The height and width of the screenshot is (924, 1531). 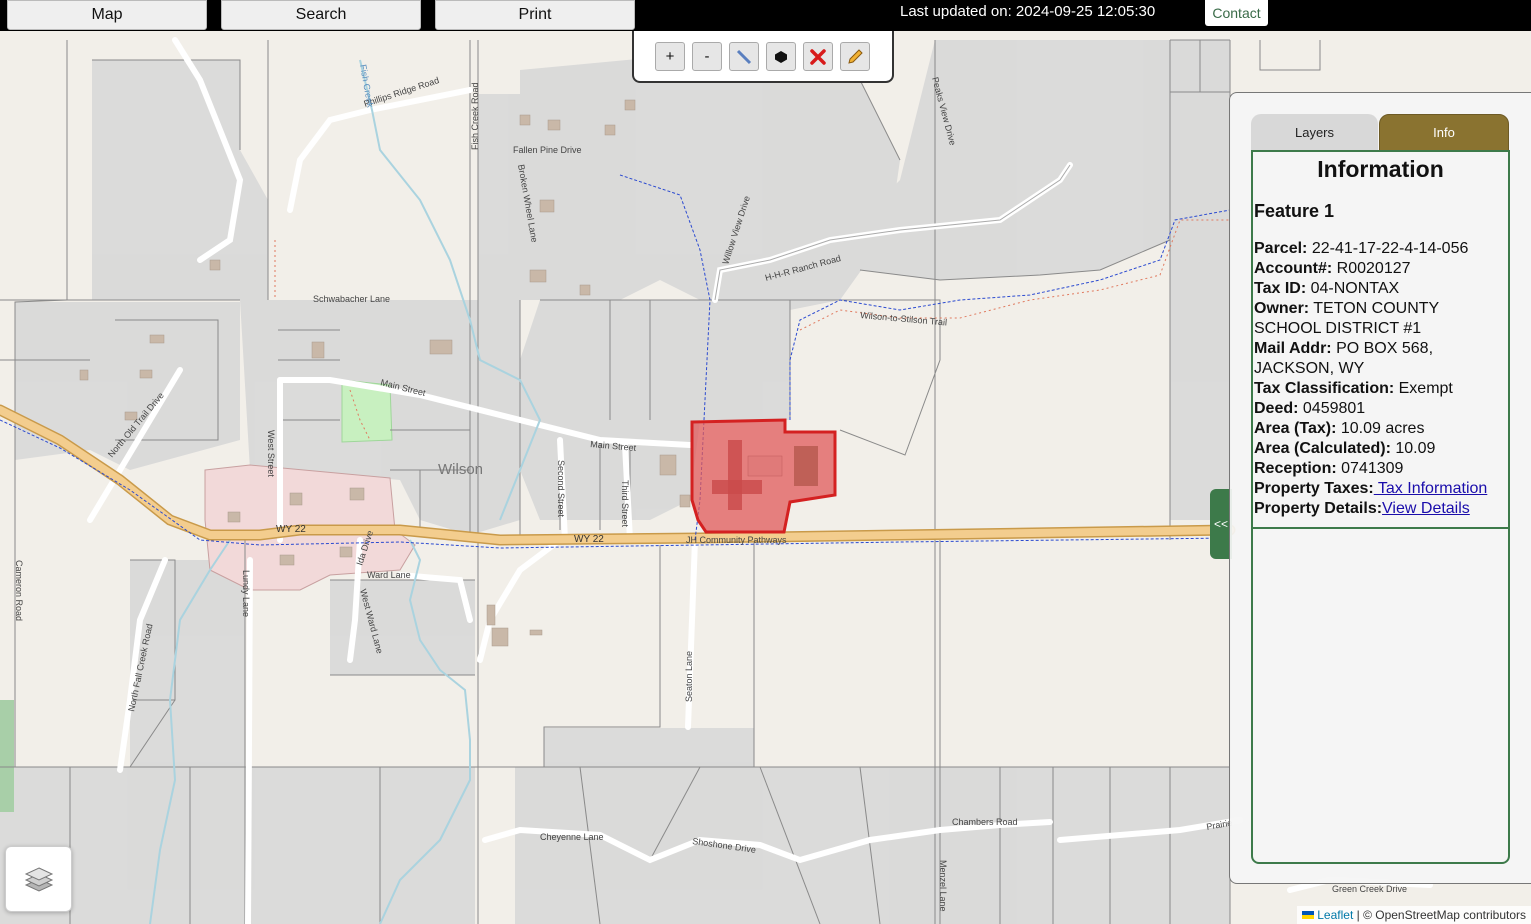 I want to click on last-updated-text: Last updated on: 2024-09-25 12:05:30, so click(x=1028, y=11).